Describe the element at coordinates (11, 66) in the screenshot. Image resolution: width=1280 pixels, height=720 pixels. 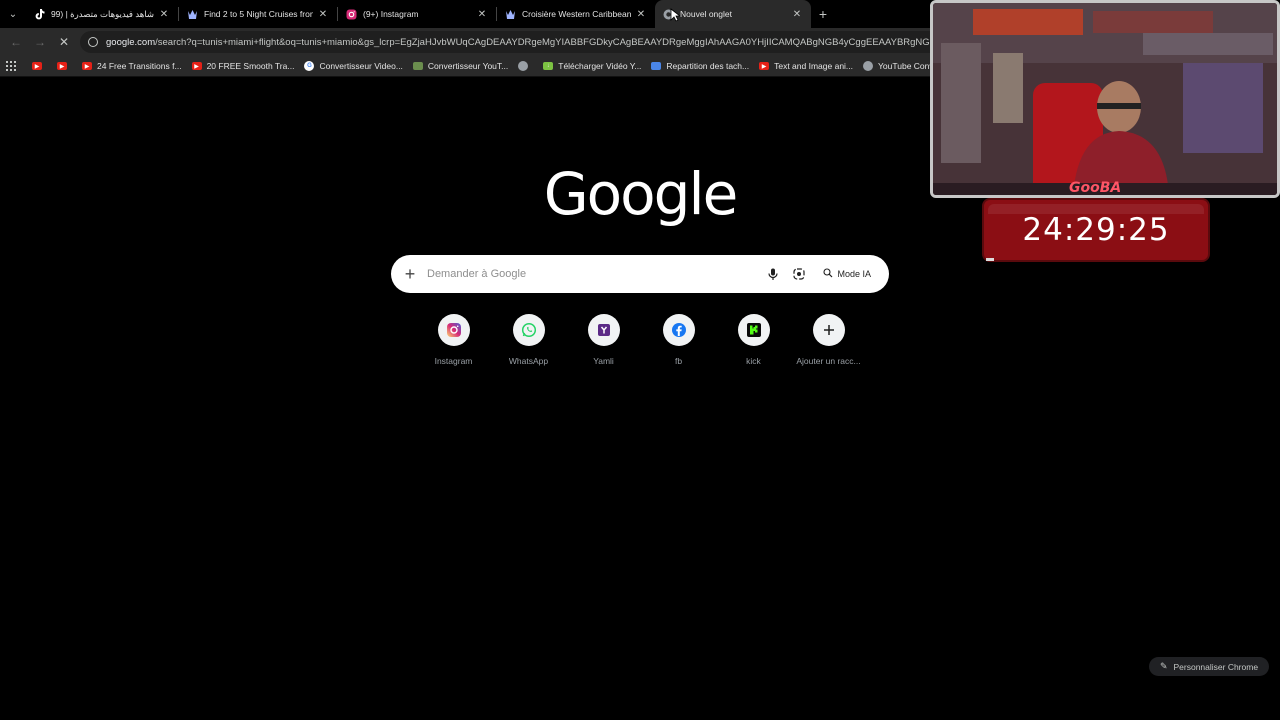
I see `apps-grid-icon` at that location.